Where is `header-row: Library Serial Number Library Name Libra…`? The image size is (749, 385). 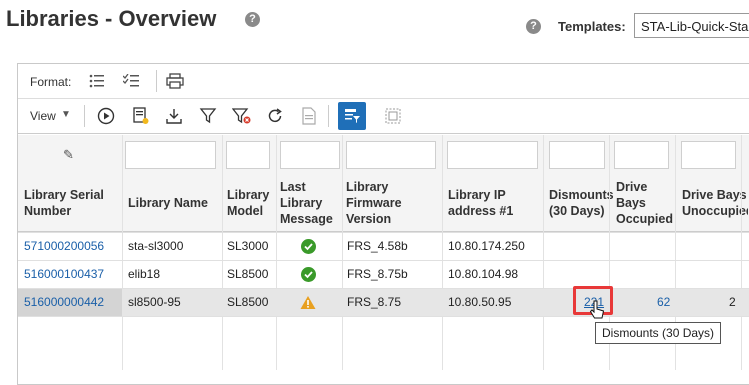
header-row: Library Serial Number Library Name Libra… is located at coordinates (383, 203).